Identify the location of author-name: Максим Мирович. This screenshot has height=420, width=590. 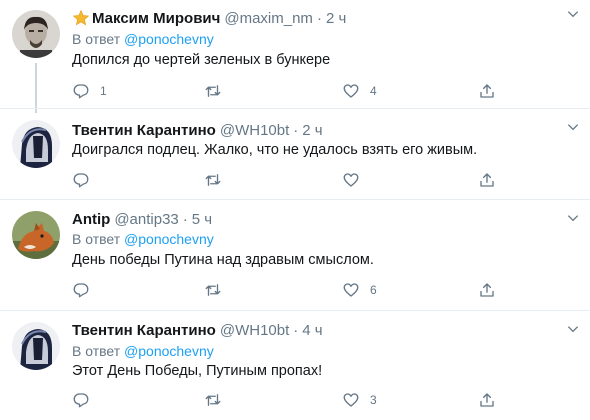
(156, 18).